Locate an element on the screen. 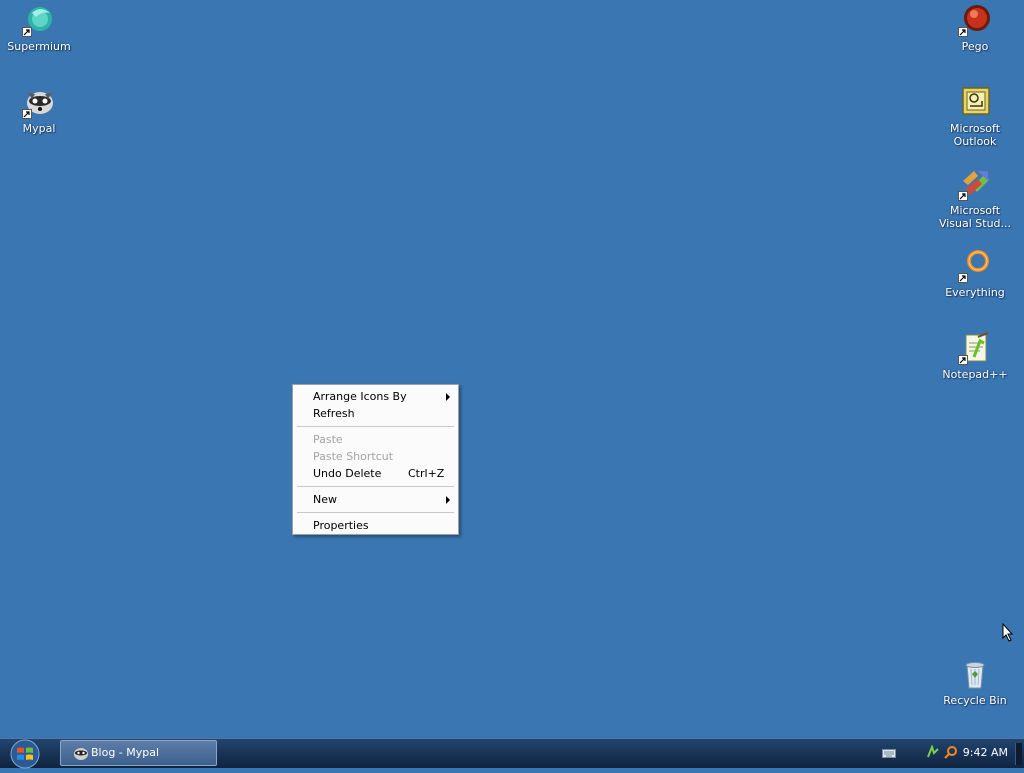 The image size is (1024, 773). taskbar: Blog - Mypal 9:42 AM is located at coordinates (512, 753).